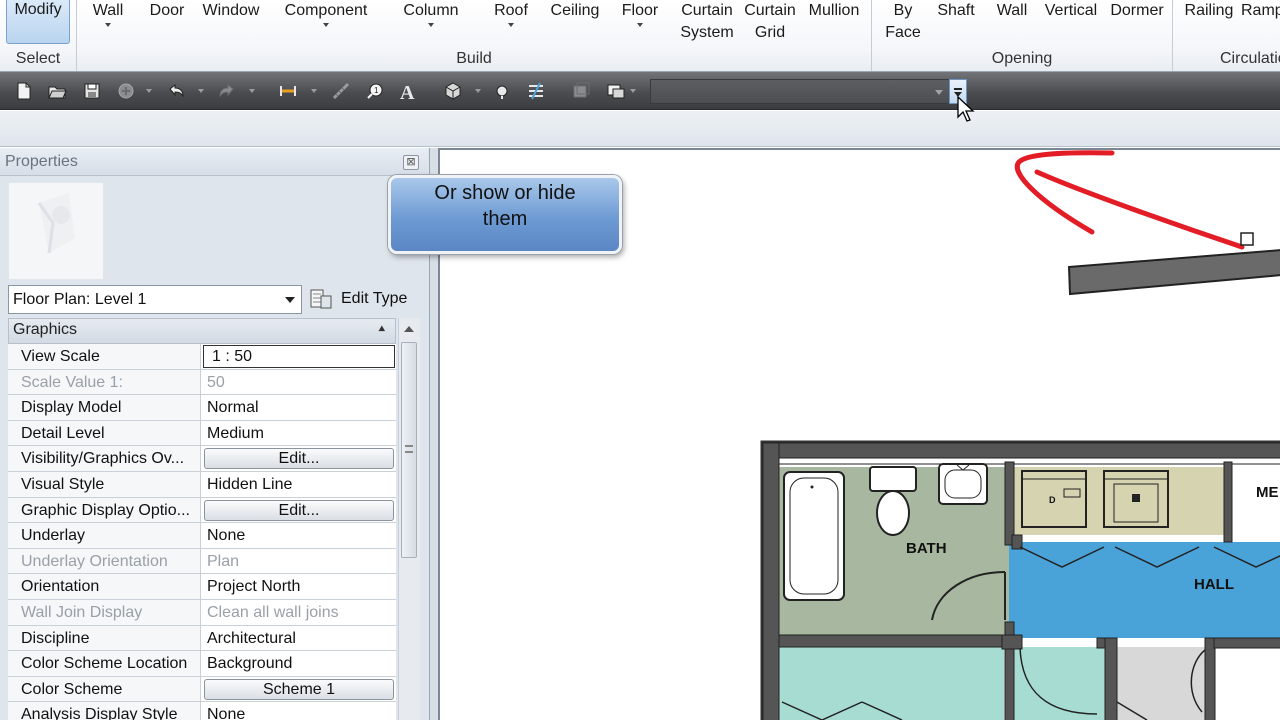  I want to click on property-edit-button: Scheme 1, so click(299, 689).